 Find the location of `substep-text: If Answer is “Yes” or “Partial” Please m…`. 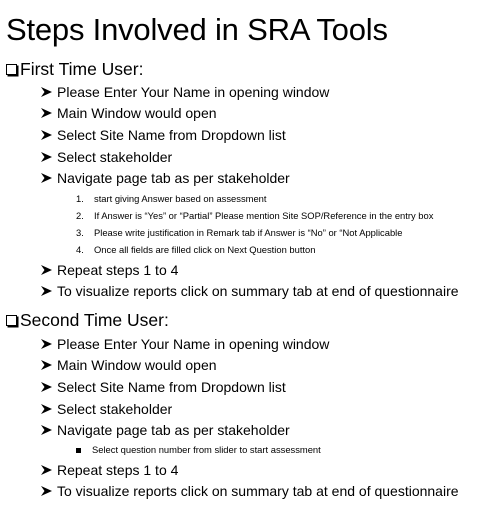

substep-text: If Answer is “Yes” or “Partial” Please m… is located at coordinates (264, 215).